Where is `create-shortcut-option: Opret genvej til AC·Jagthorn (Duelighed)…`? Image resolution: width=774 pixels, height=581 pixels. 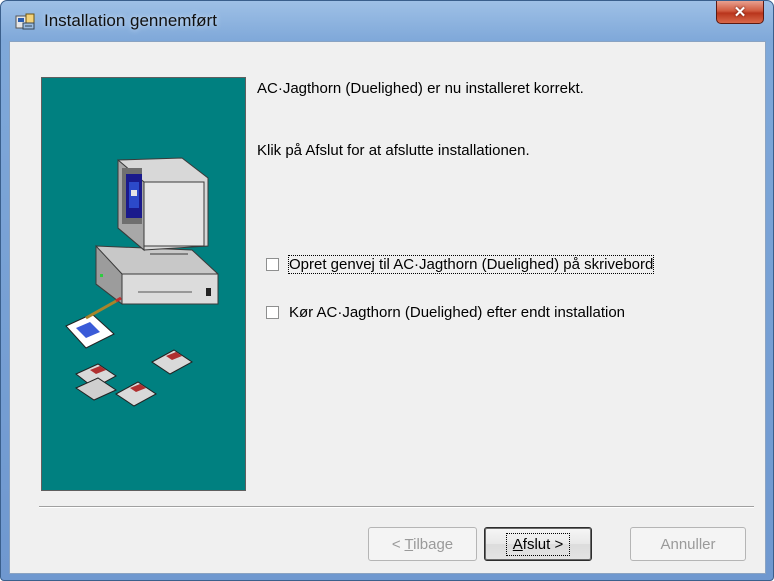 create-shortcut-option: Opret genvej til AC·Jagthorn (Duelighed)… is located at coordinates (460, 264).